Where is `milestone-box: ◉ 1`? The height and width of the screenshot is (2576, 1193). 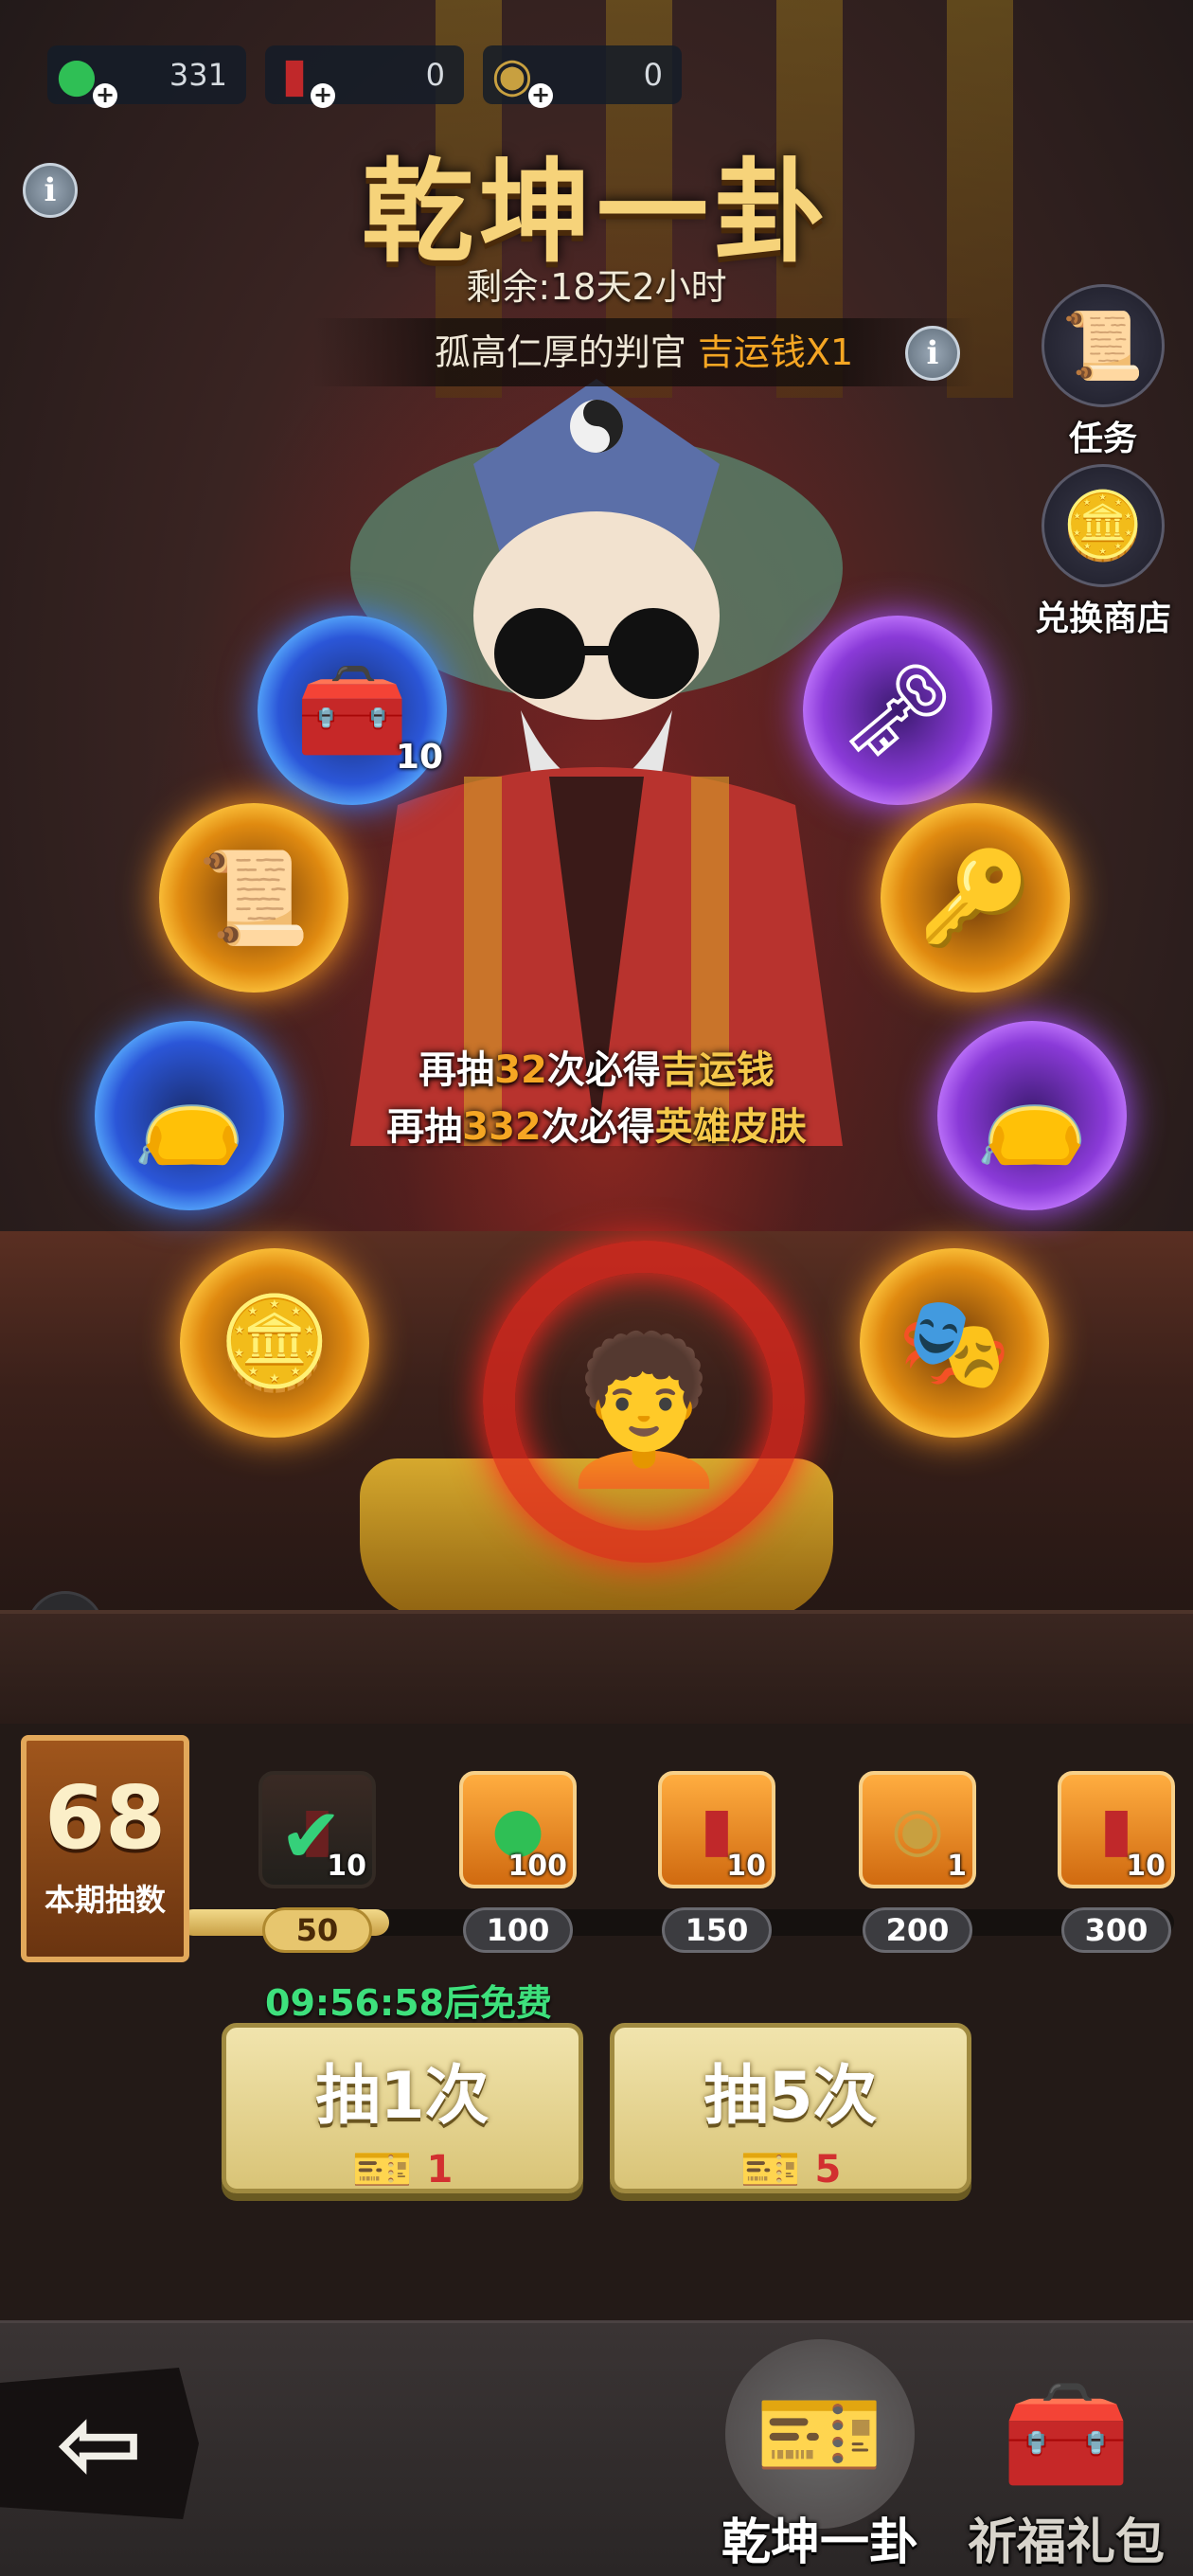
milestone-box: ◉ 1 is located at coordinates (917, 1829).